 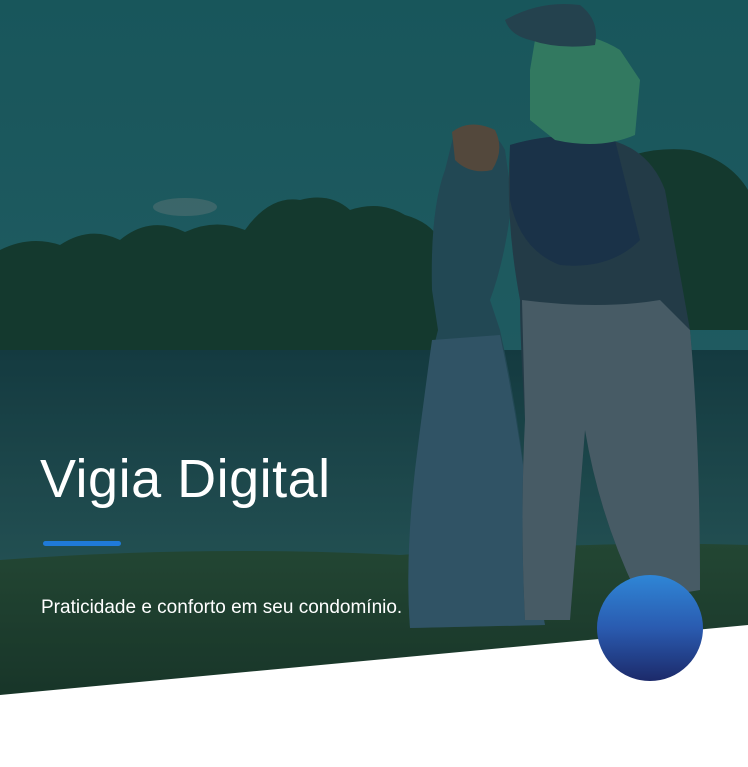 What do you see at coordinates (82, 543) in the screenshot?
I see `title-underline` at bounding box center [82, 543].